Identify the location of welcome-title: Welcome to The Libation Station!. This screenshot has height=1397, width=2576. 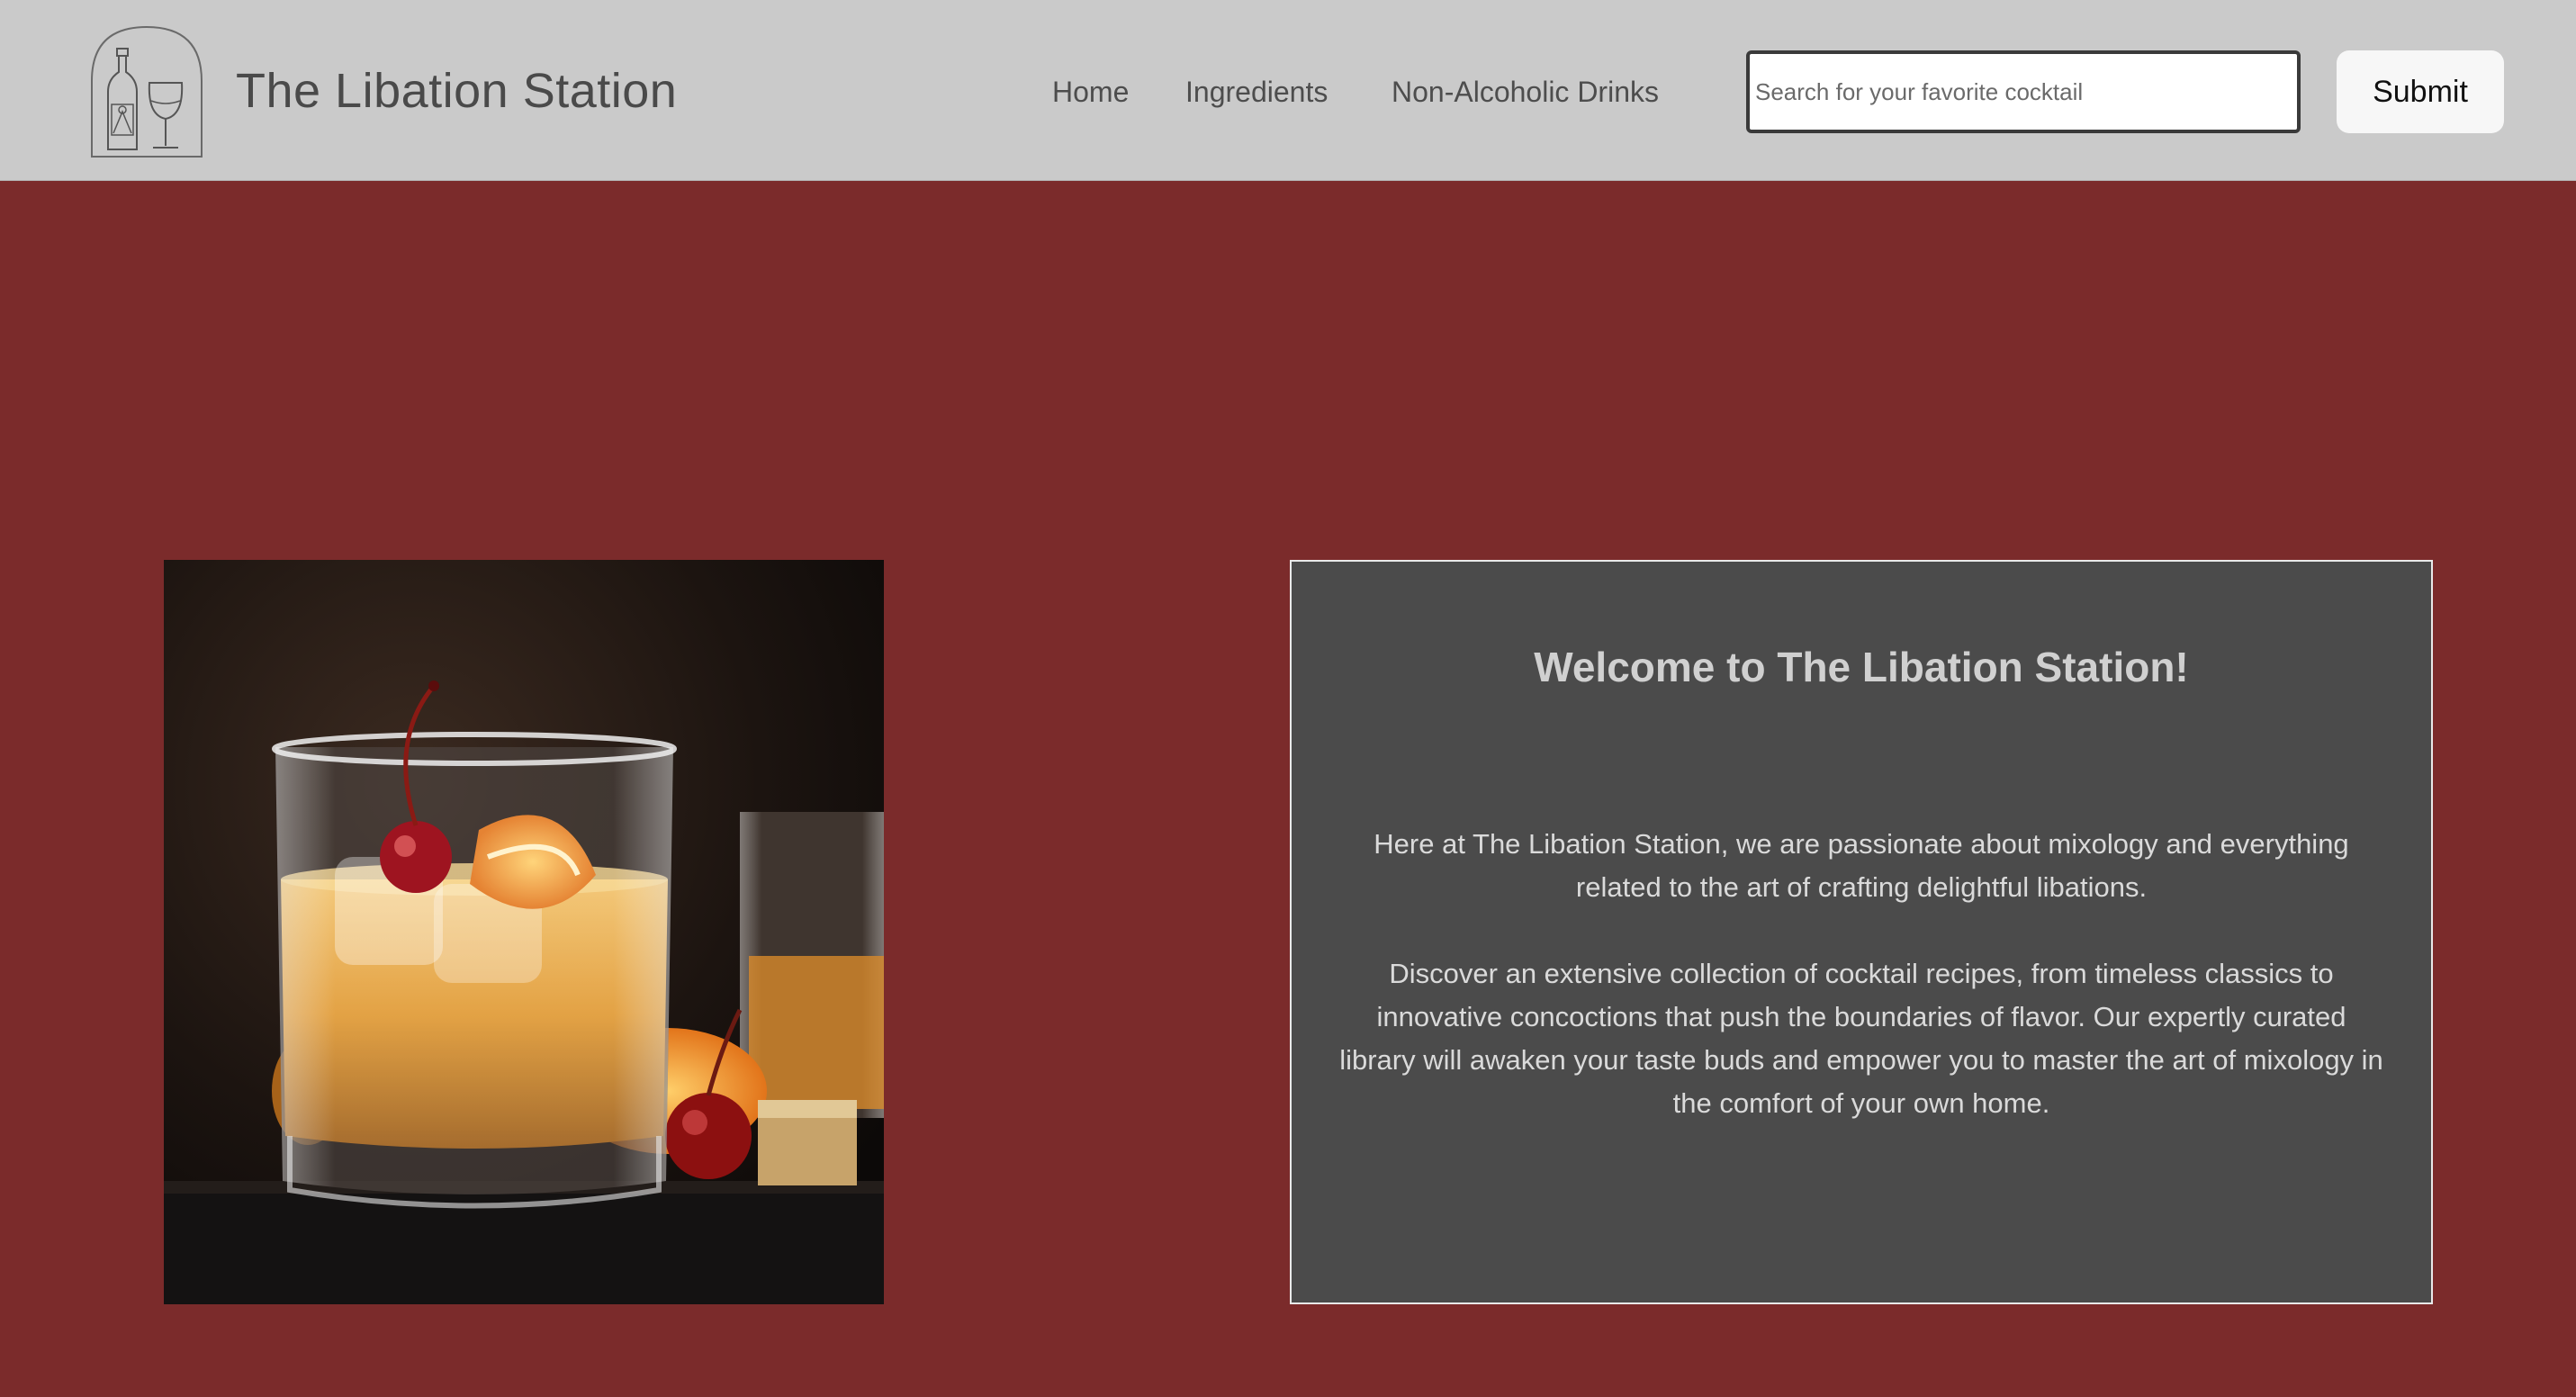
(1861, 667).